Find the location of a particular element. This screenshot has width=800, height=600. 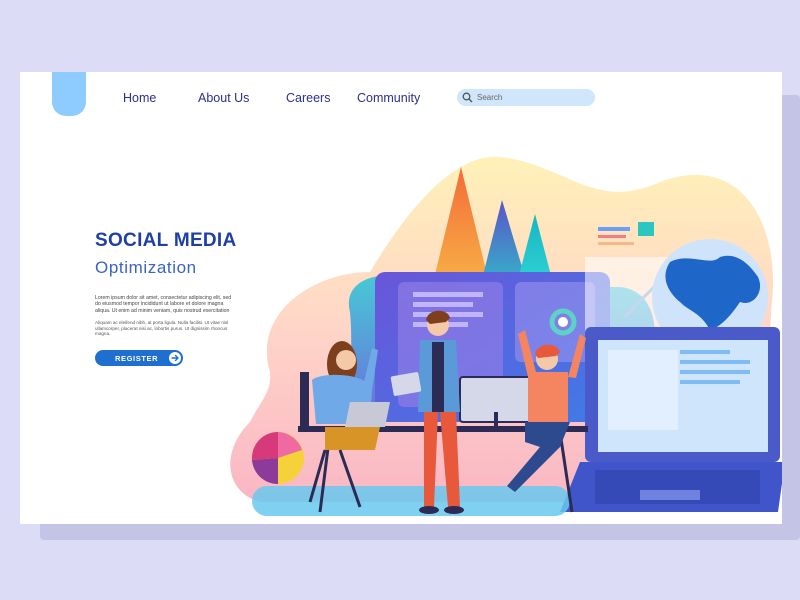

laptop-icon is located at coordinates (671, 419).